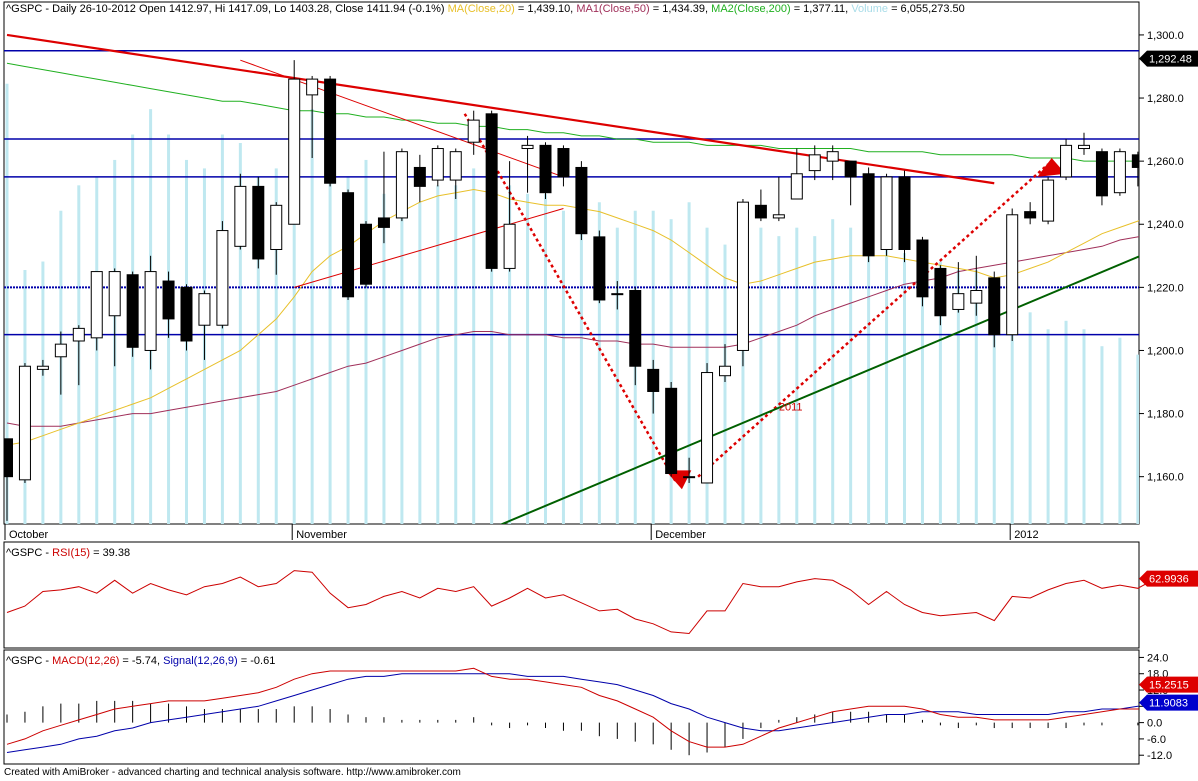  I want to click on rsi-panel-frame, so click(571, 595).